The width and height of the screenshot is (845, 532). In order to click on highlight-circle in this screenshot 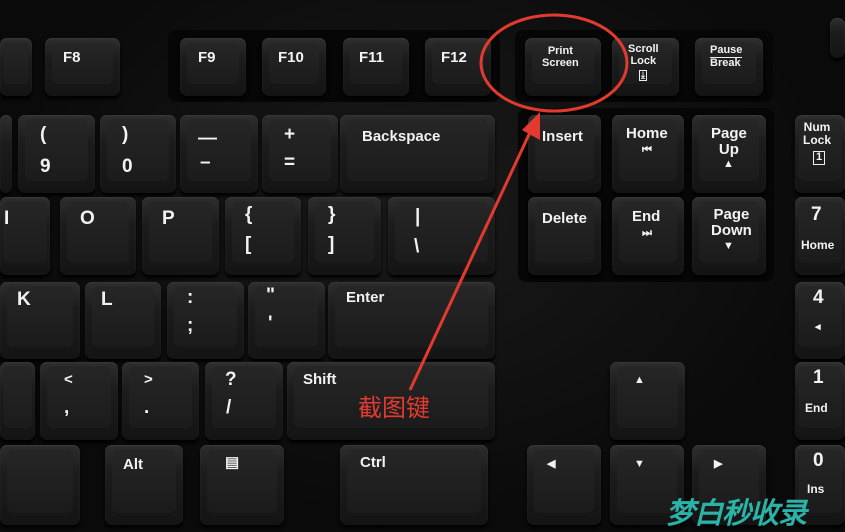, I will do `click(554, 63)`.